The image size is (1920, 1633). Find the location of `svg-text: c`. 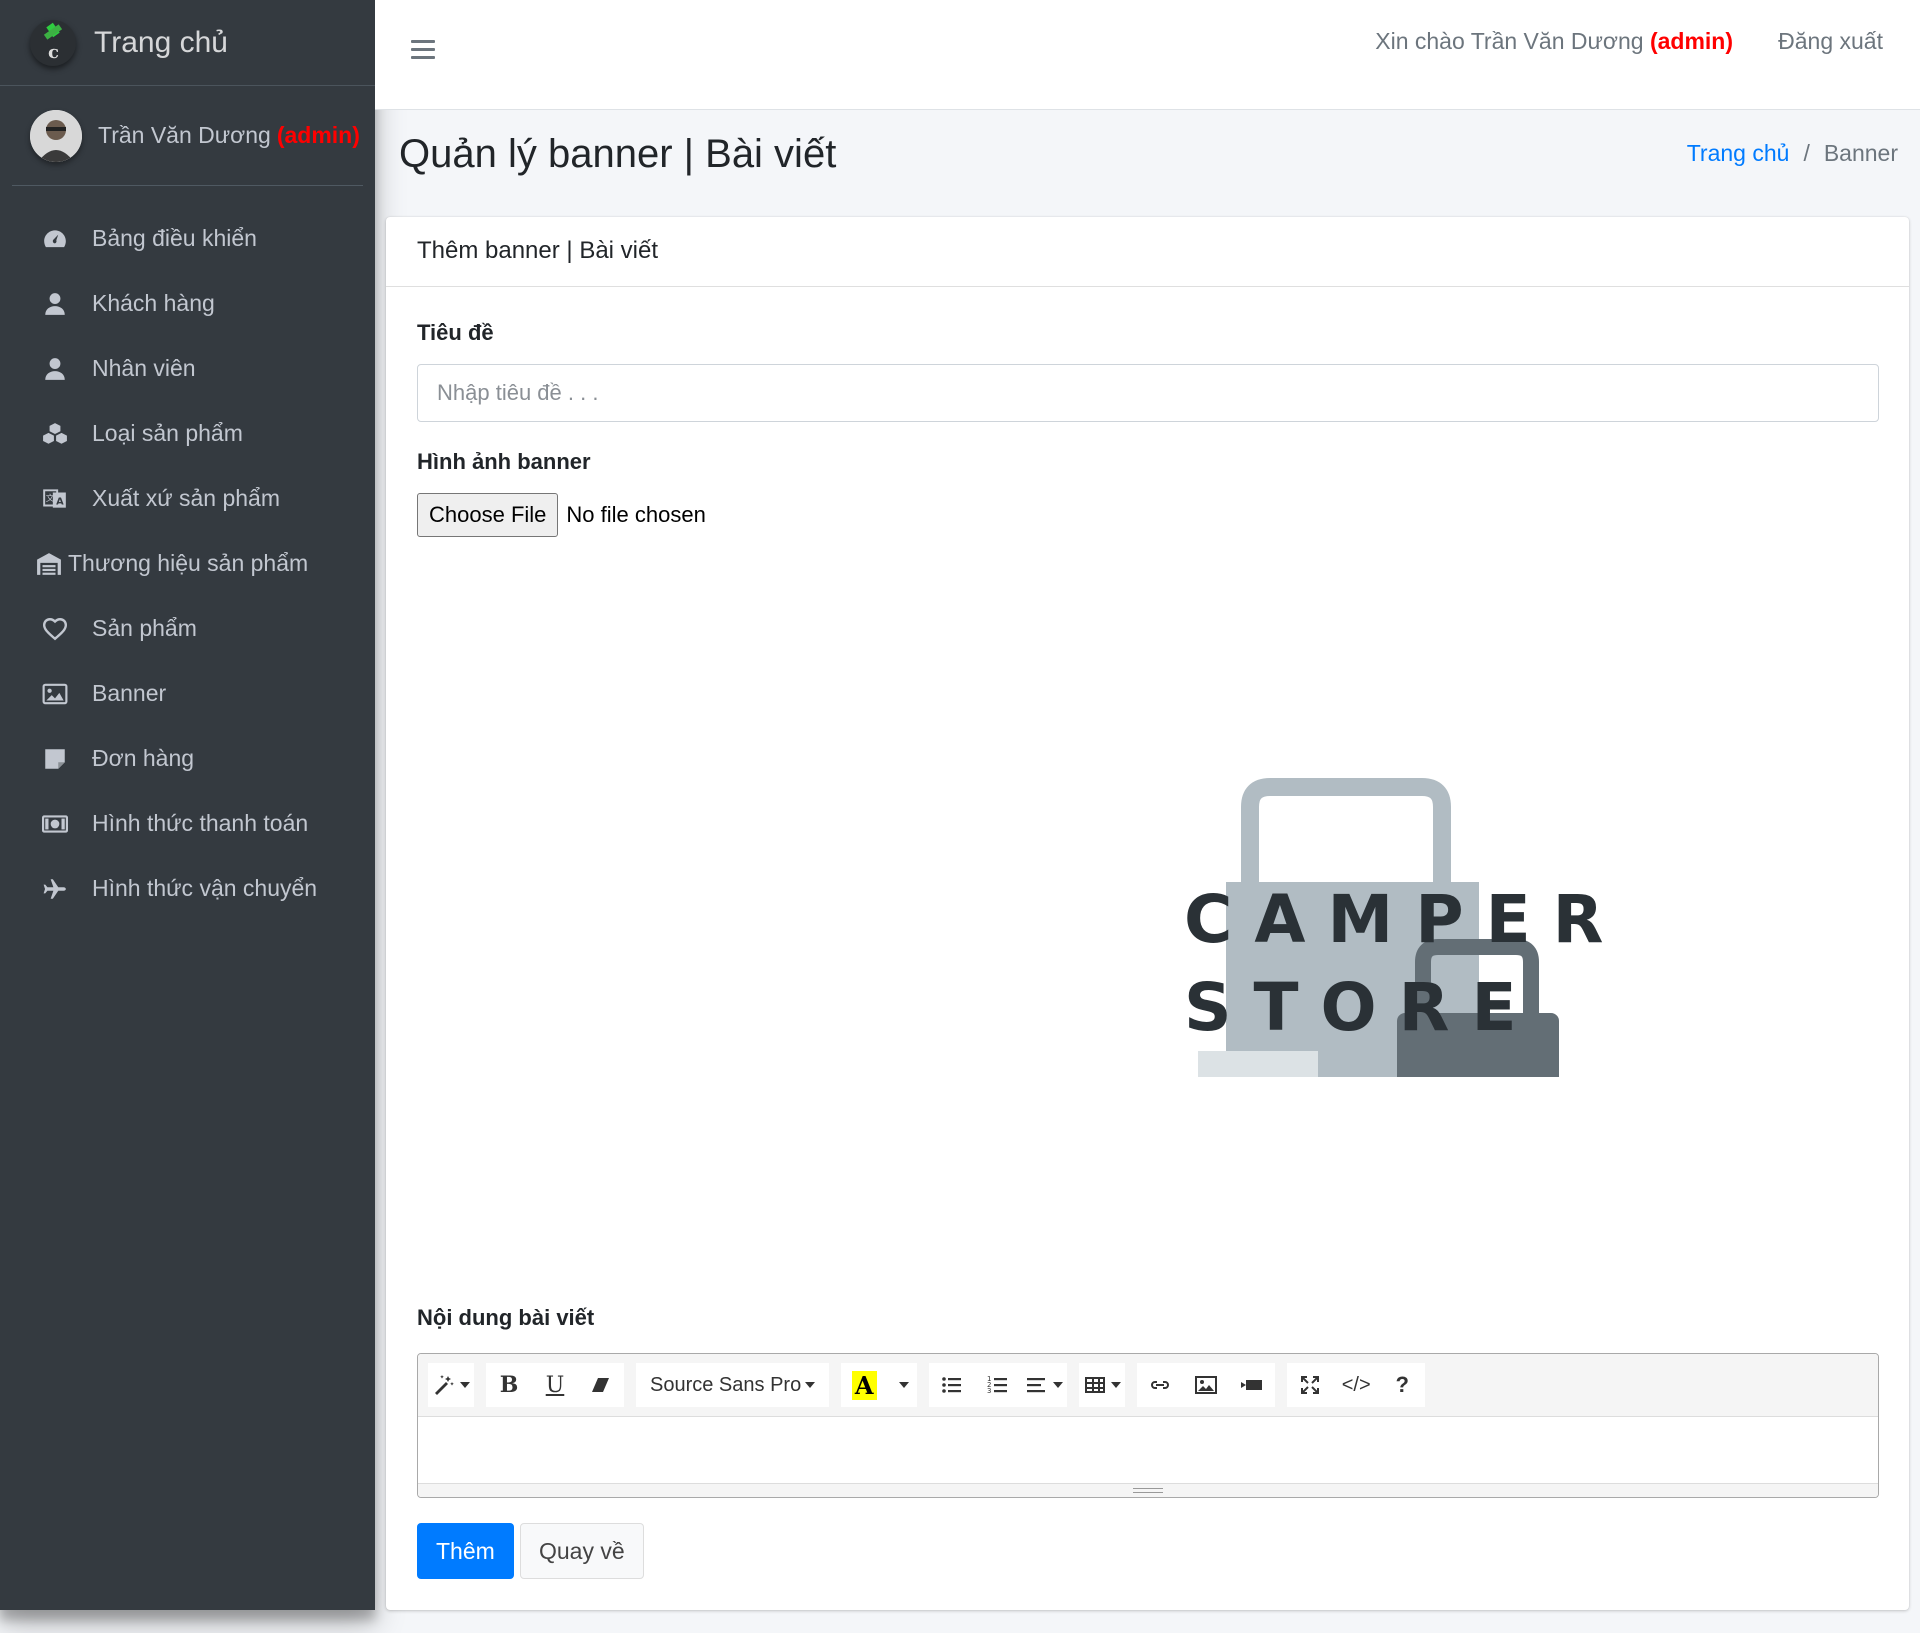

svg-text: c is located at coordinates (53, 52).